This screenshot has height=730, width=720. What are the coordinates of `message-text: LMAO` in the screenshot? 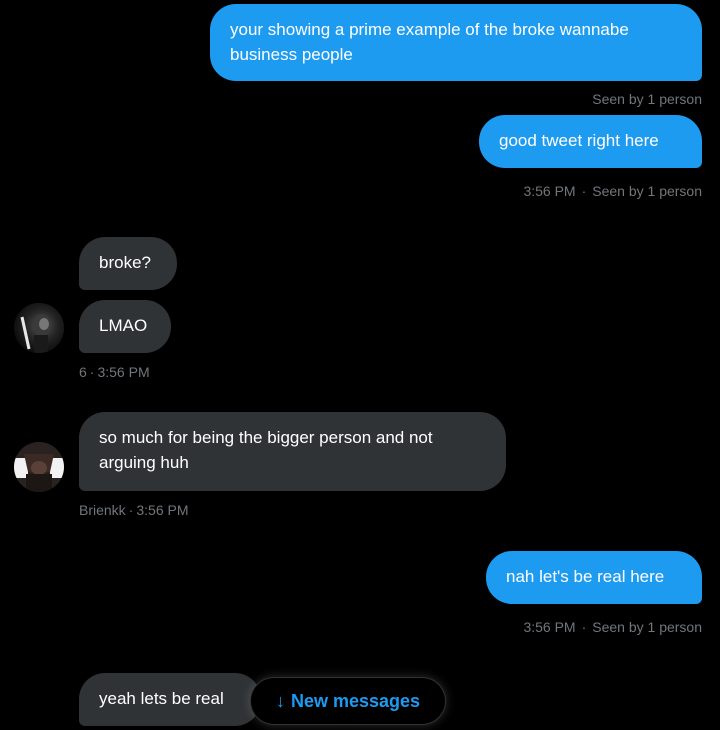 It's located at (123, 325).